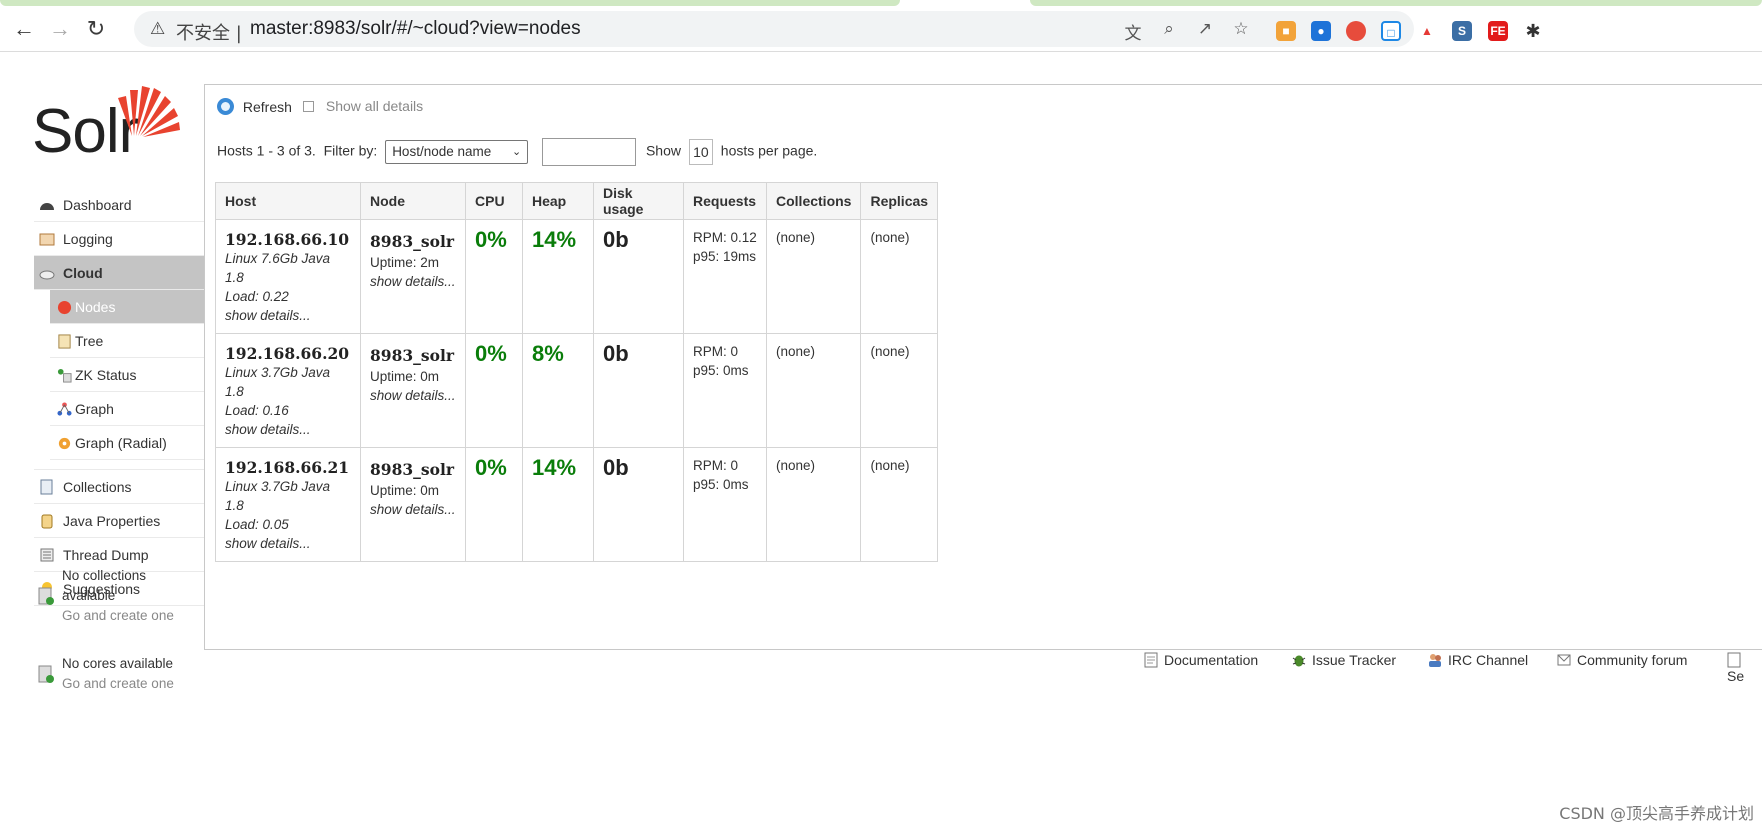 The height and width of the screenshot is (830, 1762). I want to click on extension-1-icon: ■, so click(1286, 31).